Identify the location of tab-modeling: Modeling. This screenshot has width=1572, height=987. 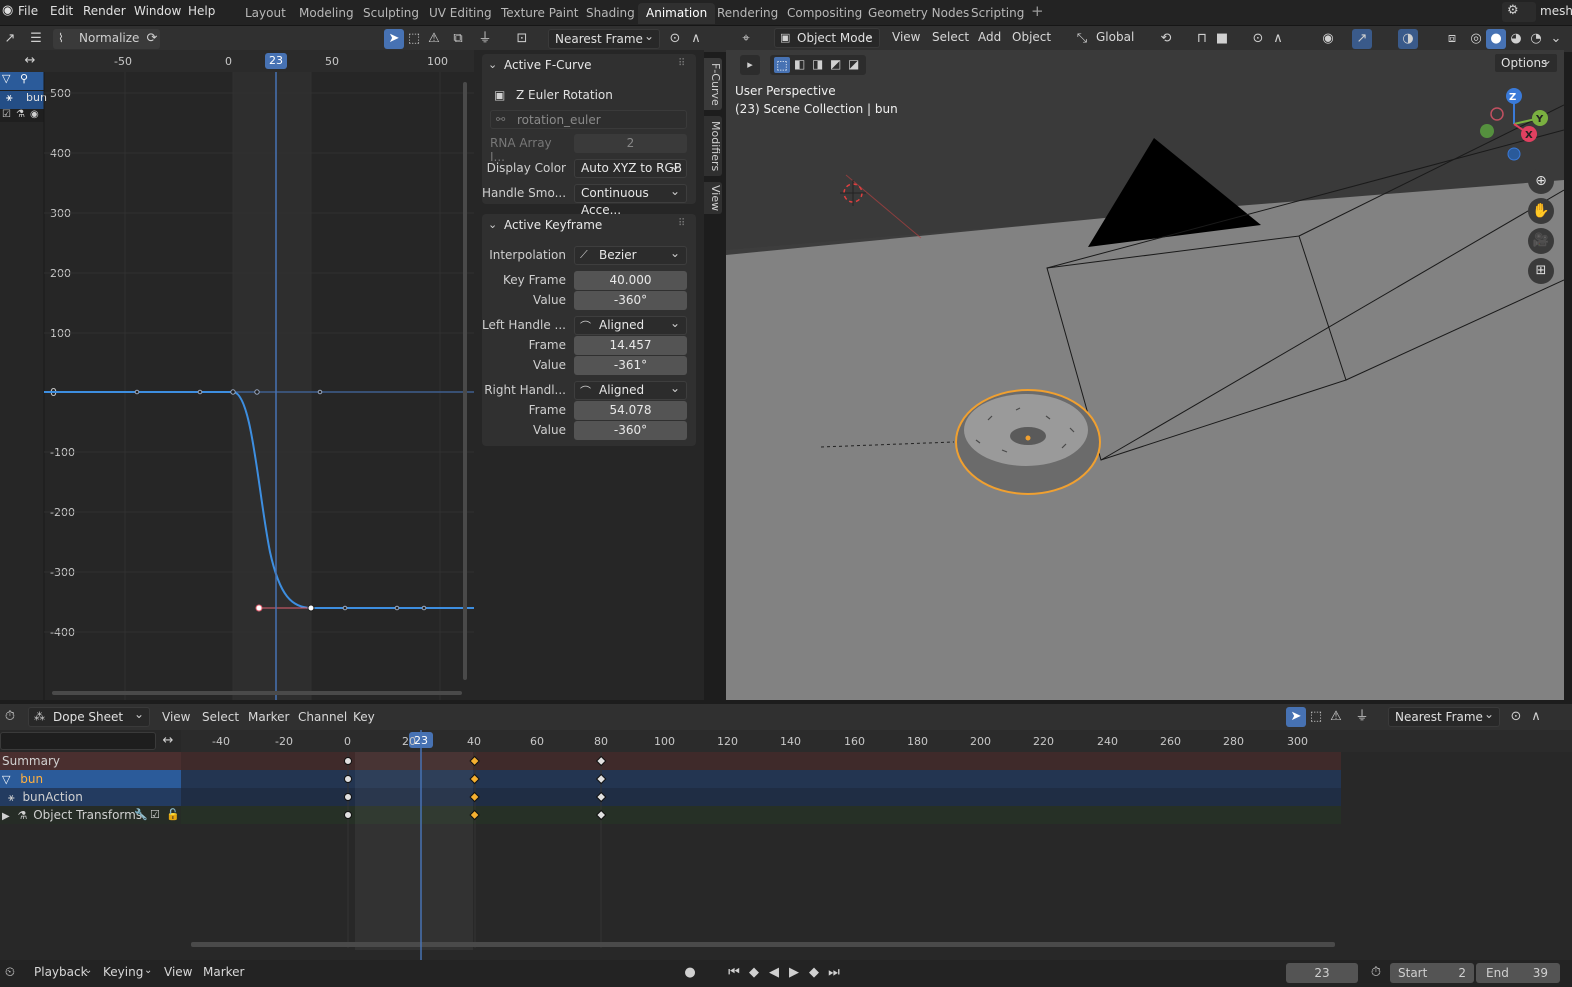
(326, 13).